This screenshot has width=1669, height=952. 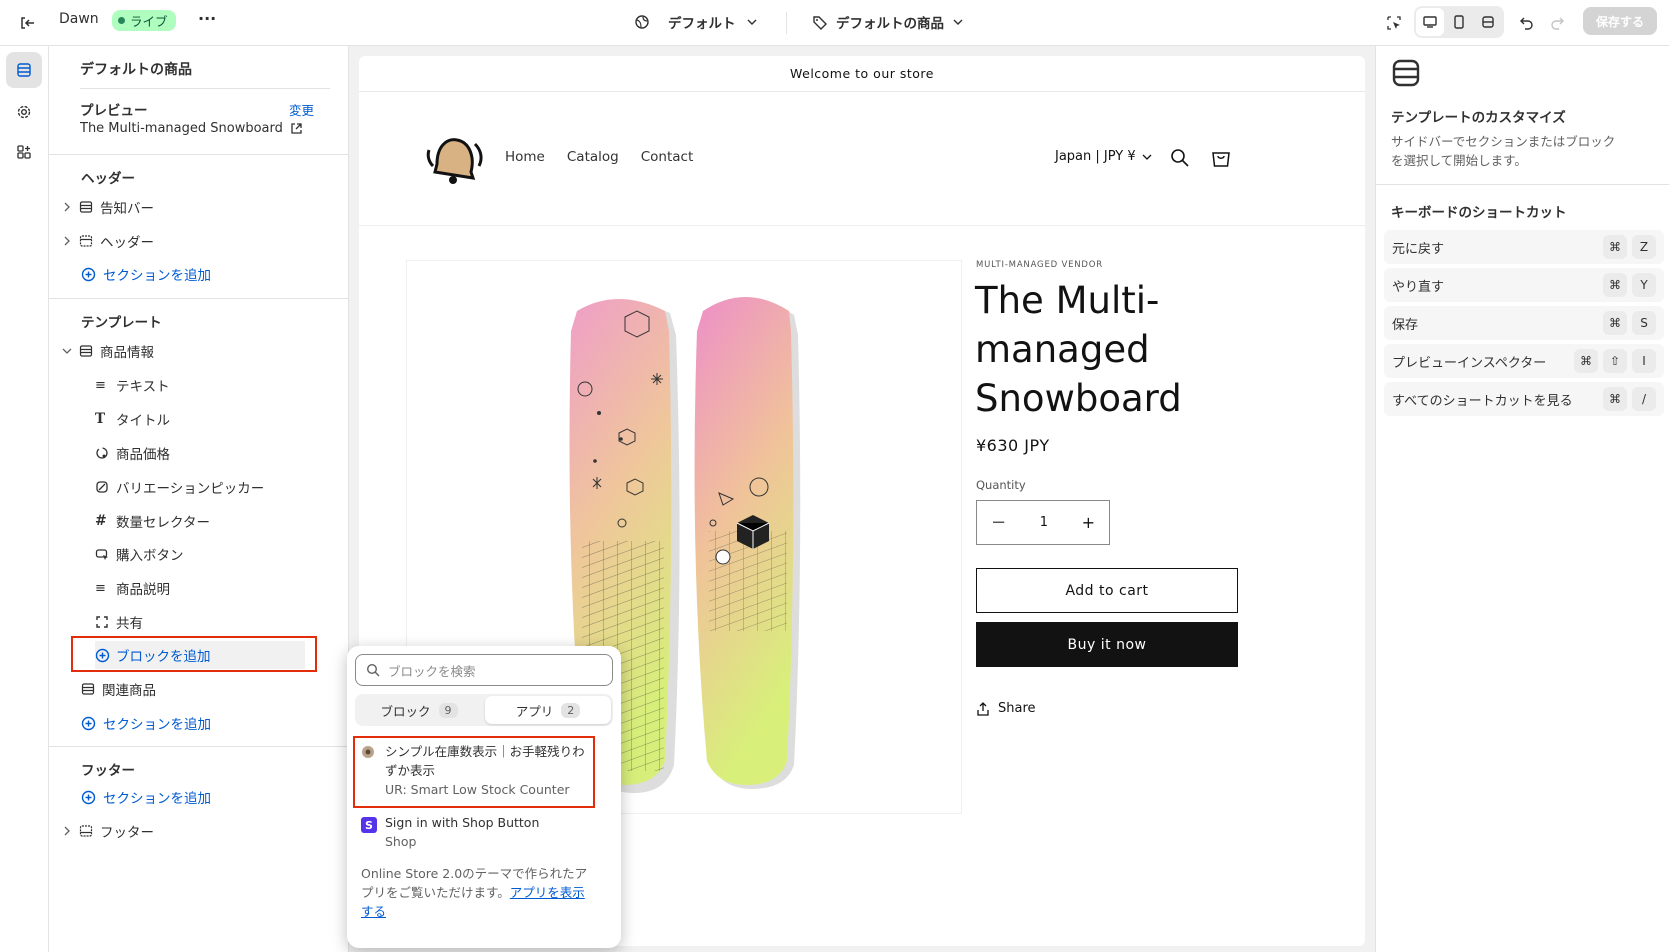 What do you see at coordinates (132, 385) in the screenshot?
I see `block-item-text: ≡ テキスト` at bounding box center [132, 385].